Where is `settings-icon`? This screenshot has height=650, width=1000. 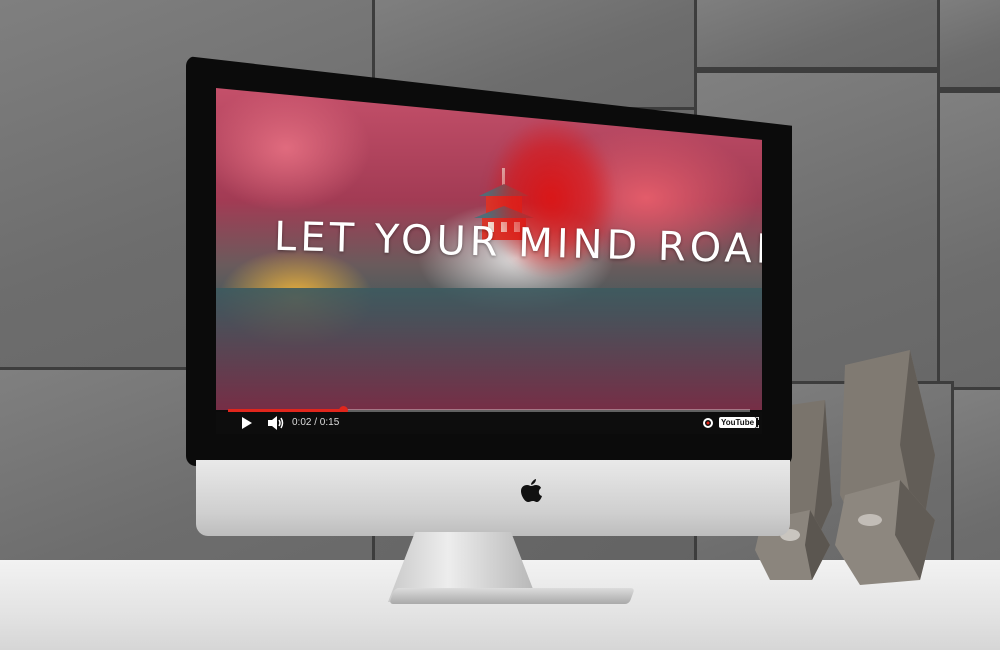
settings-icon is located at coordinates (708, 423).